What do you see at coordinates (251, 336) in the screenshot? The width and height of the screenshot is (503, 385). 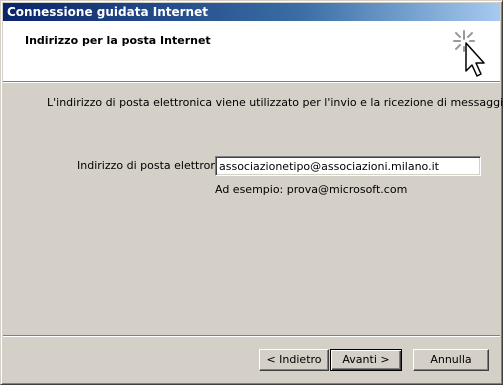 I see `footer-divider` at bounding box center [251, 336].